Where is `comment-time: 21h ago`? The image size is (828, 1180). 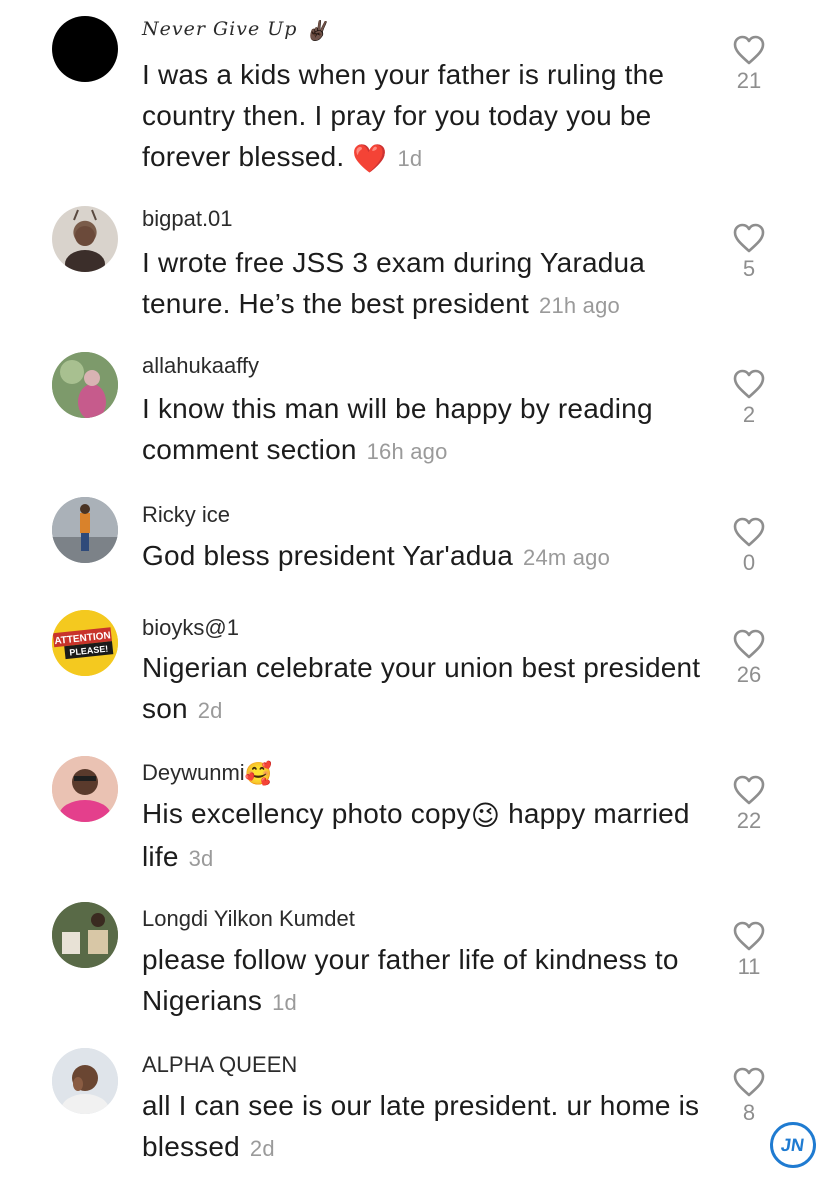 comment-time: 21h ago is located at coordinates (579, 305).